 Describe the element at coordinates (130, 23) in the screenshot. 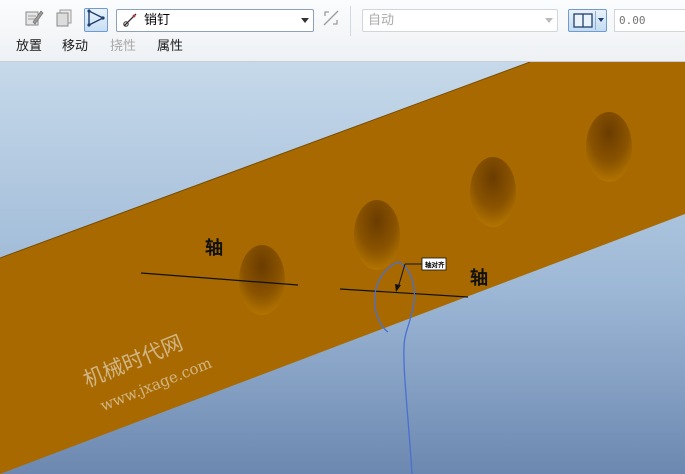

I see `pin-icon` at that location.